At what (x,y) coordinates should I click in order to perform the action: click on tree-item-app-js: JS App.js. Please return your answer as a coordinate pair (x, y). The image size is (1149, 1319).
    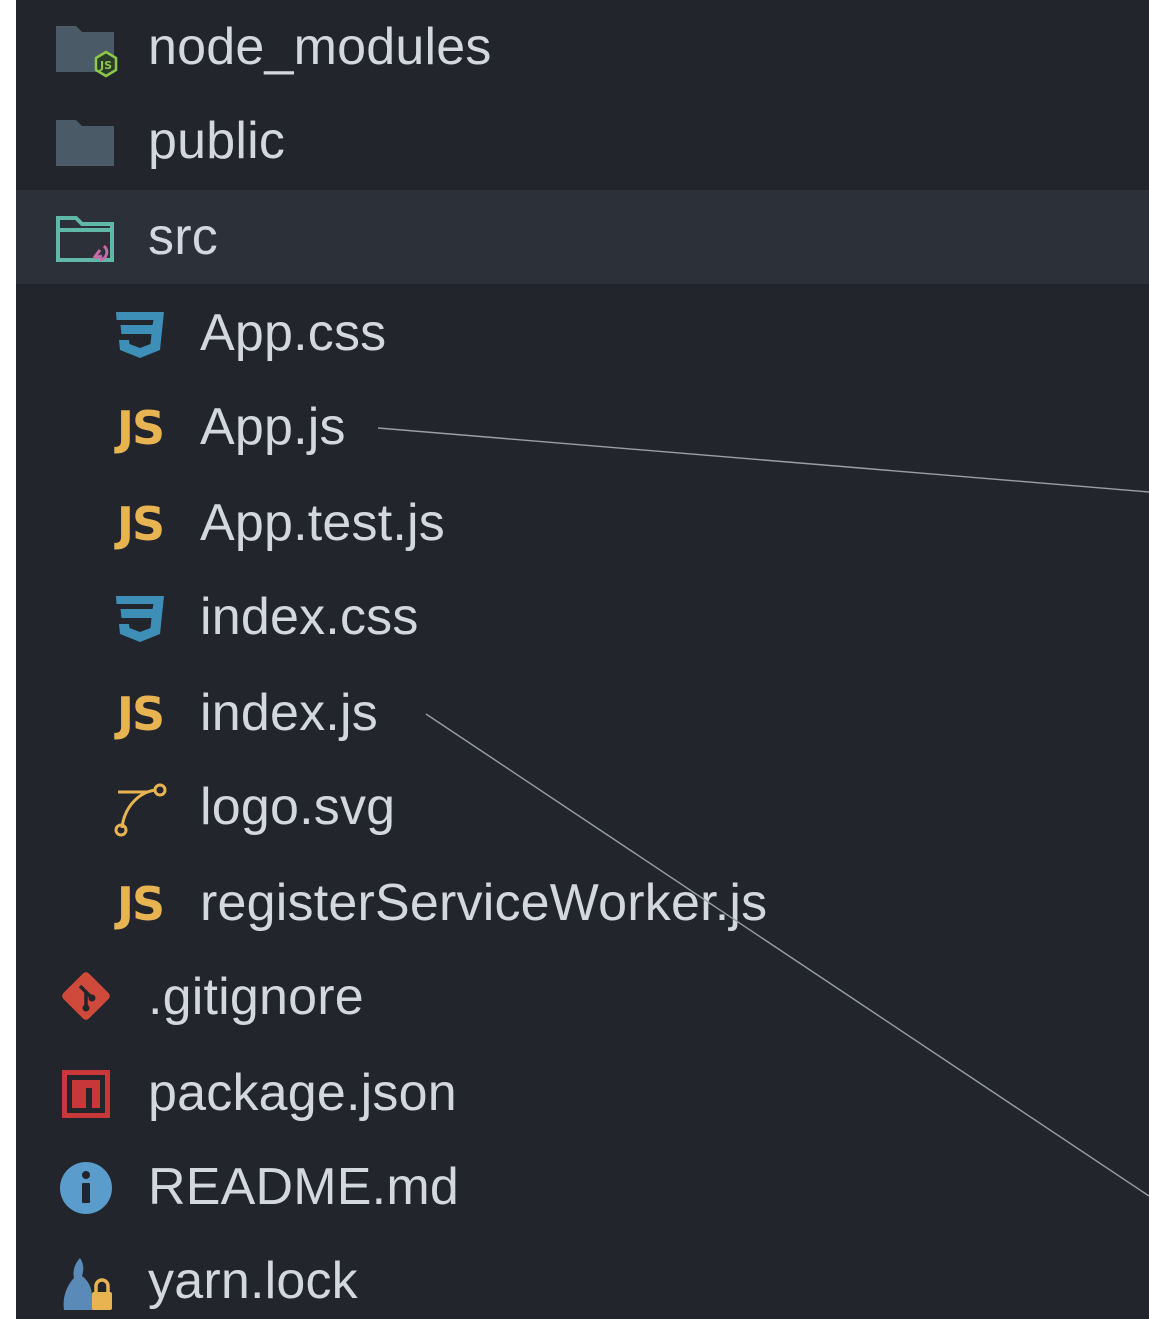
    Looking at the image, I should click on (582, 427).